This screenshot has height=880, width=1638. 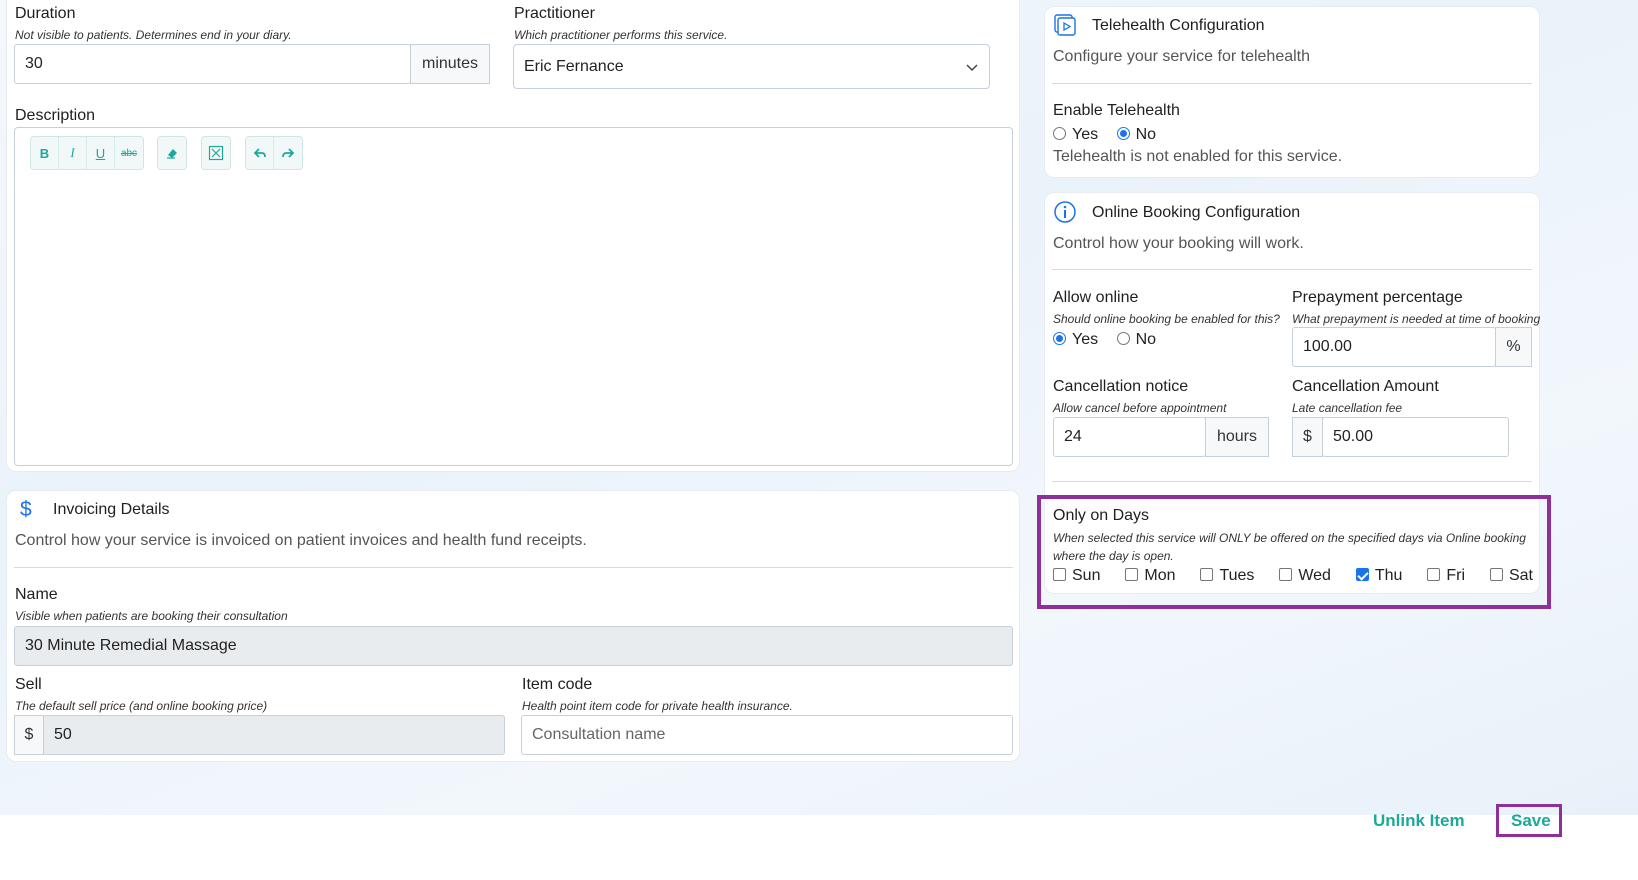 What do you see at coordinates (101, 153) in the screenshot?
I see `underline-button: U` at bounding box center [101, 153].